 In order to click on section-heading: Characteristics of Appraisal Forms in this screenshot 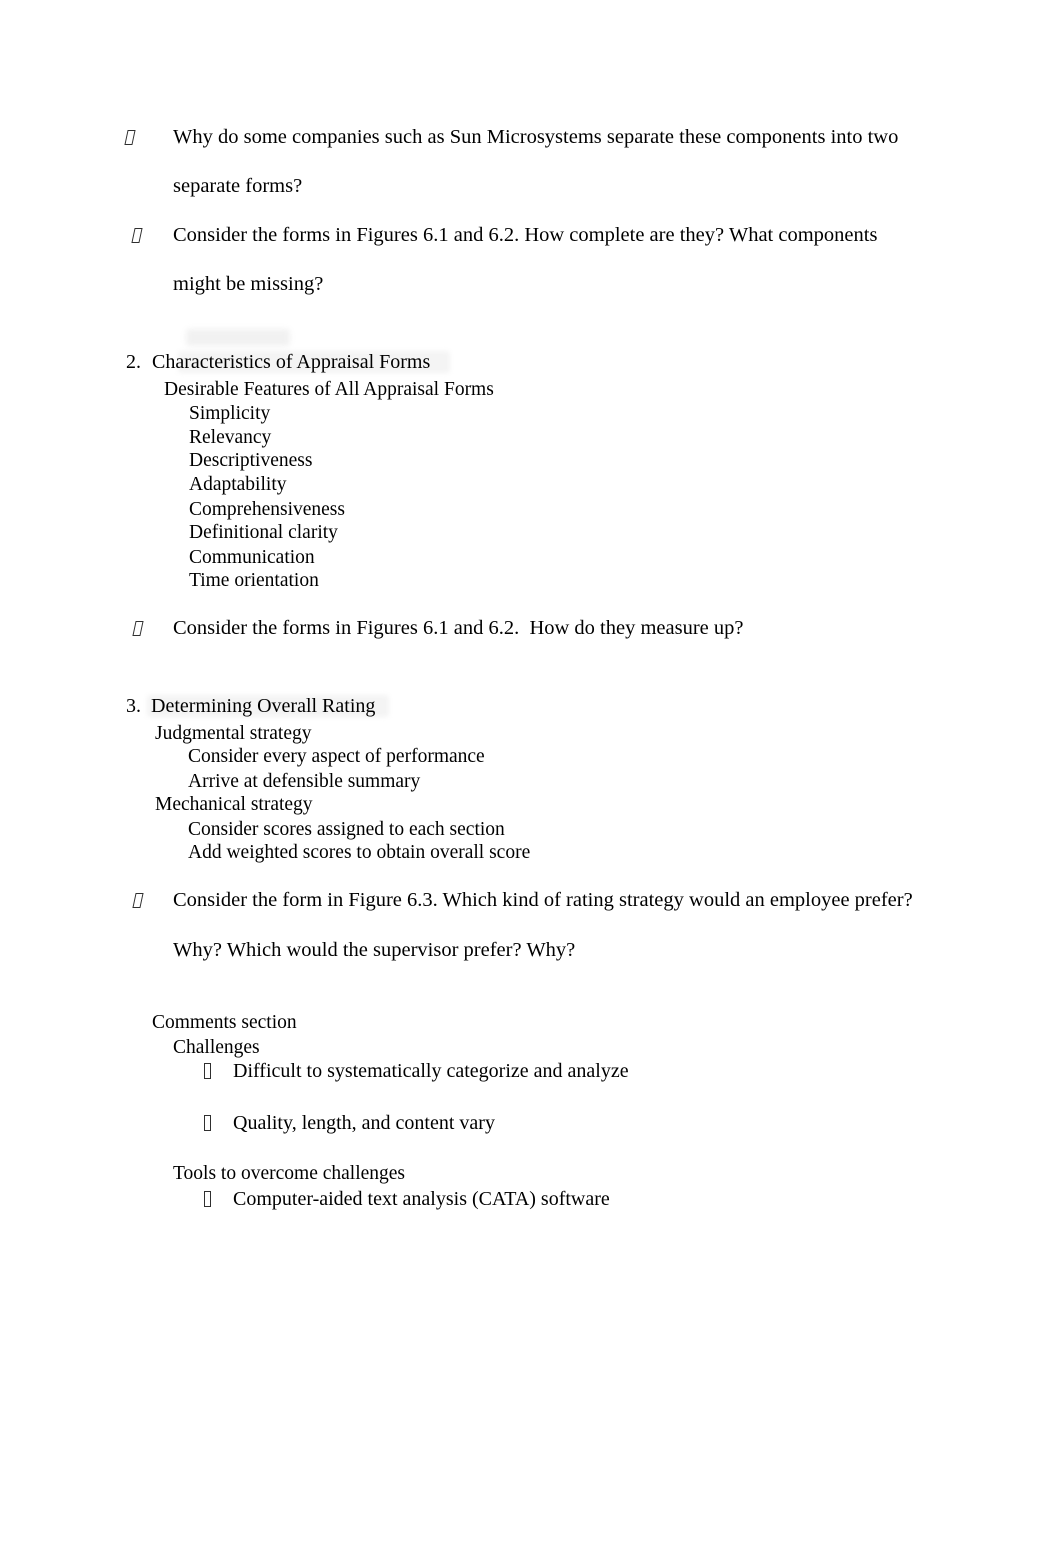, I will do `click(291, 362)`.